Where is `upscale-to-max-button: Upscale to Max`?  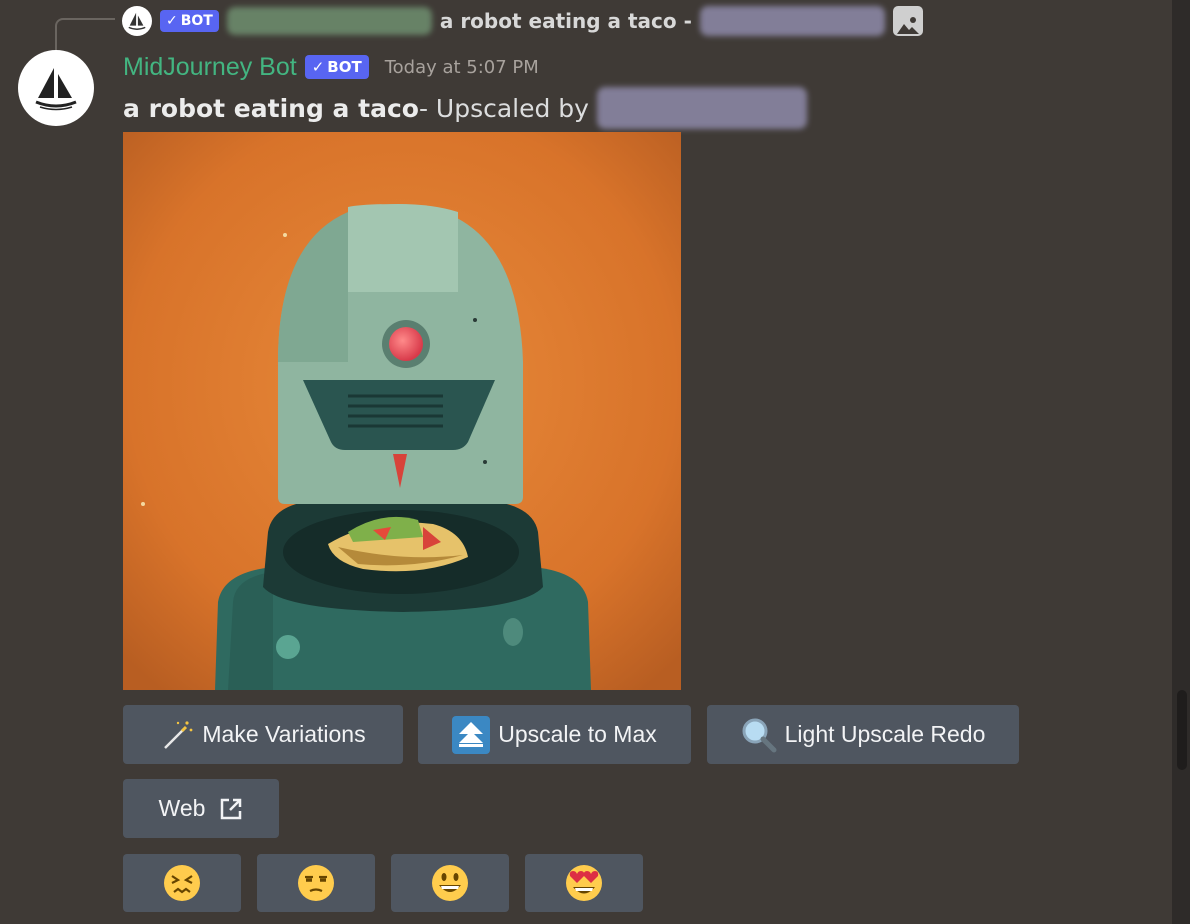
upscale-to-max-button: Upscale to Max is located at coordinates (554, 734).